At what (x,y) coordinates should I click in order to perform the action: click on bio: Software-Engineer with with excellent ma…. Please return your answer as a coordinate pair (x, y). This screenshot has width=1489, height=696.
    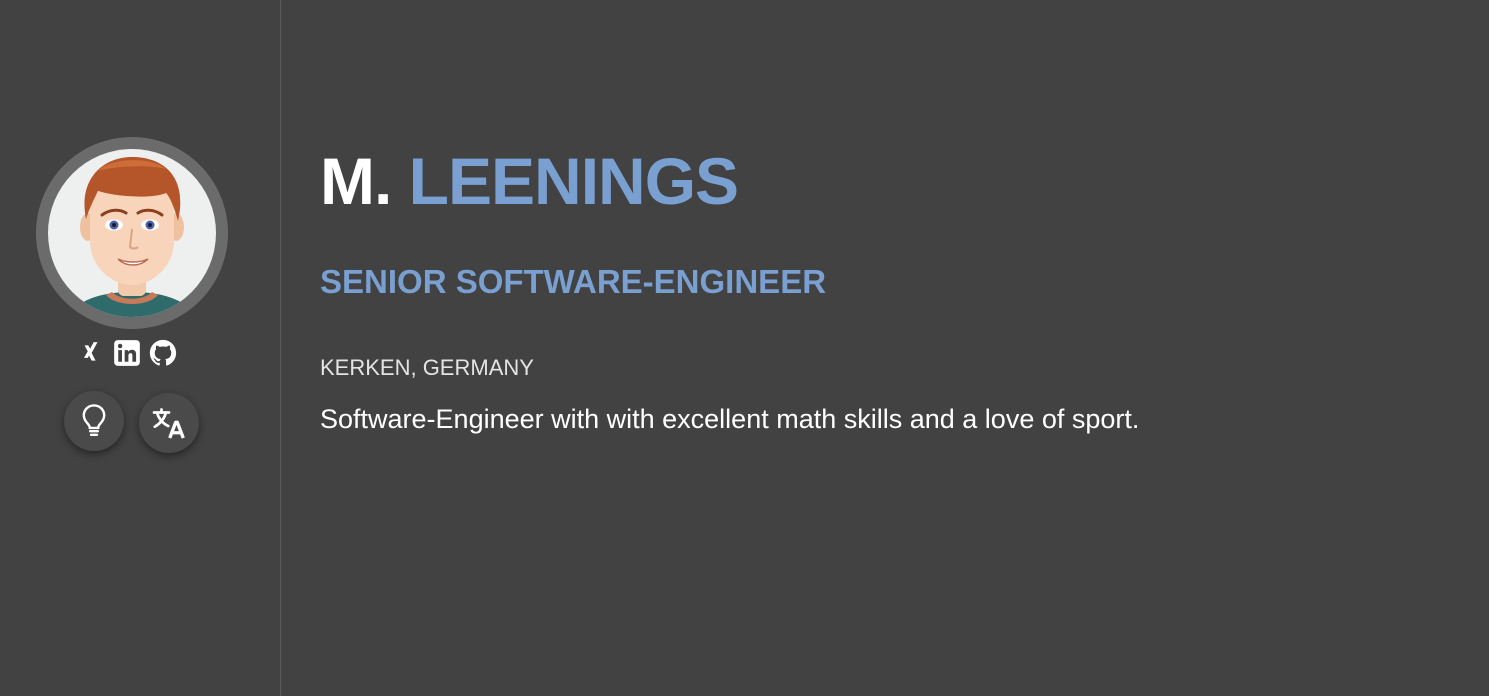
    Looking at the image, I should click on (730, 419).